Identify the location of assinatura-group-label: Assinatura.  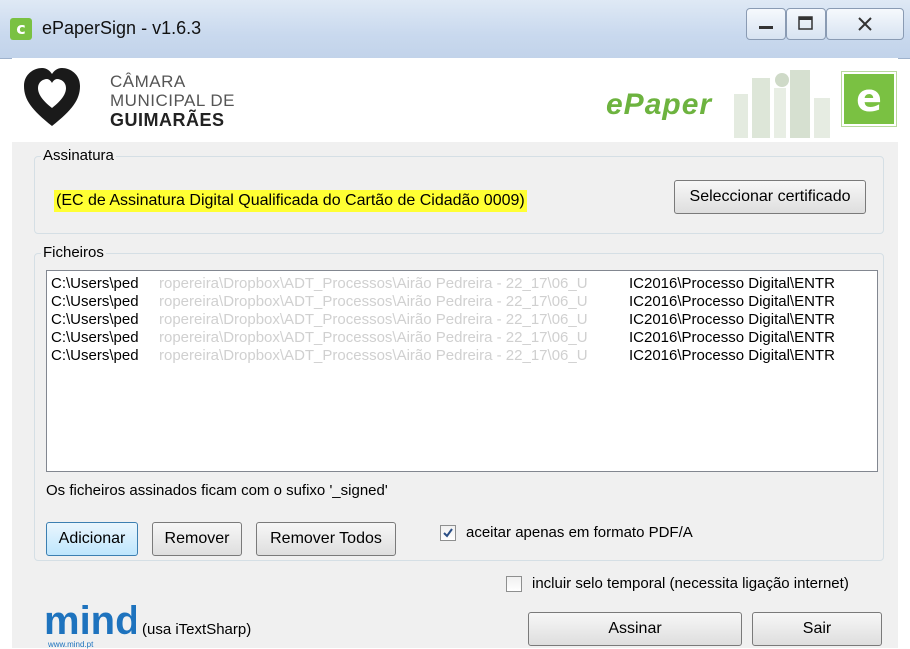
(78, 155).